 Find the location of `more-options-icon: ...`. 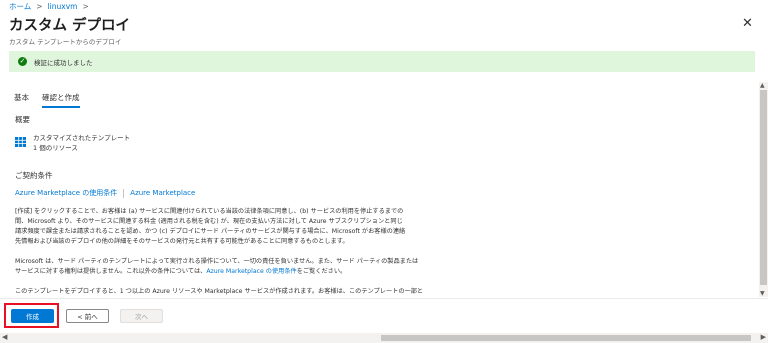

more-options-icon: ... is located at coordinates (117, 22).